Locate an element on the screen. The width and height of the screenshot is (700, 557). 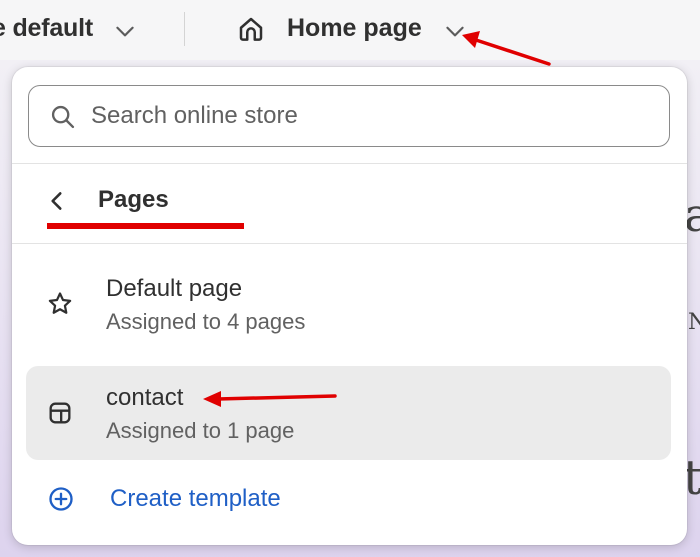
top-bar: e default Home page is located at coordinates (350, 30).